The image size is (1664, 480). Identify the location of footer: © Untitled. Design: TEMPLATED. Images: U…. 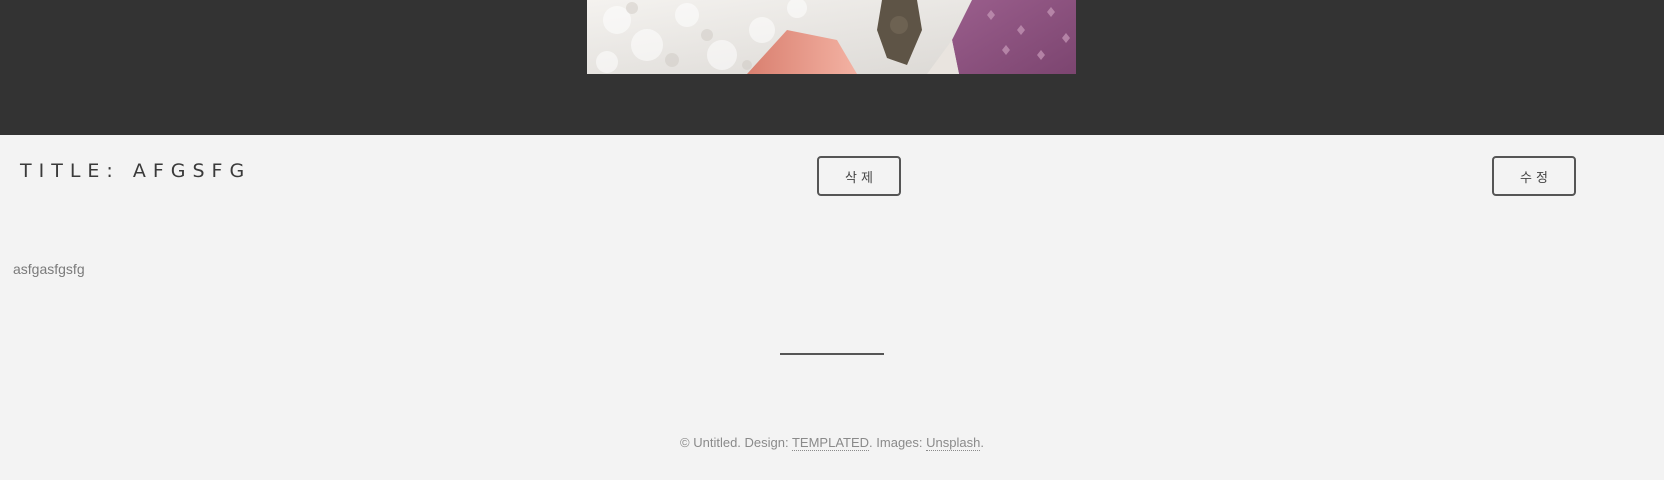
(832, 443).